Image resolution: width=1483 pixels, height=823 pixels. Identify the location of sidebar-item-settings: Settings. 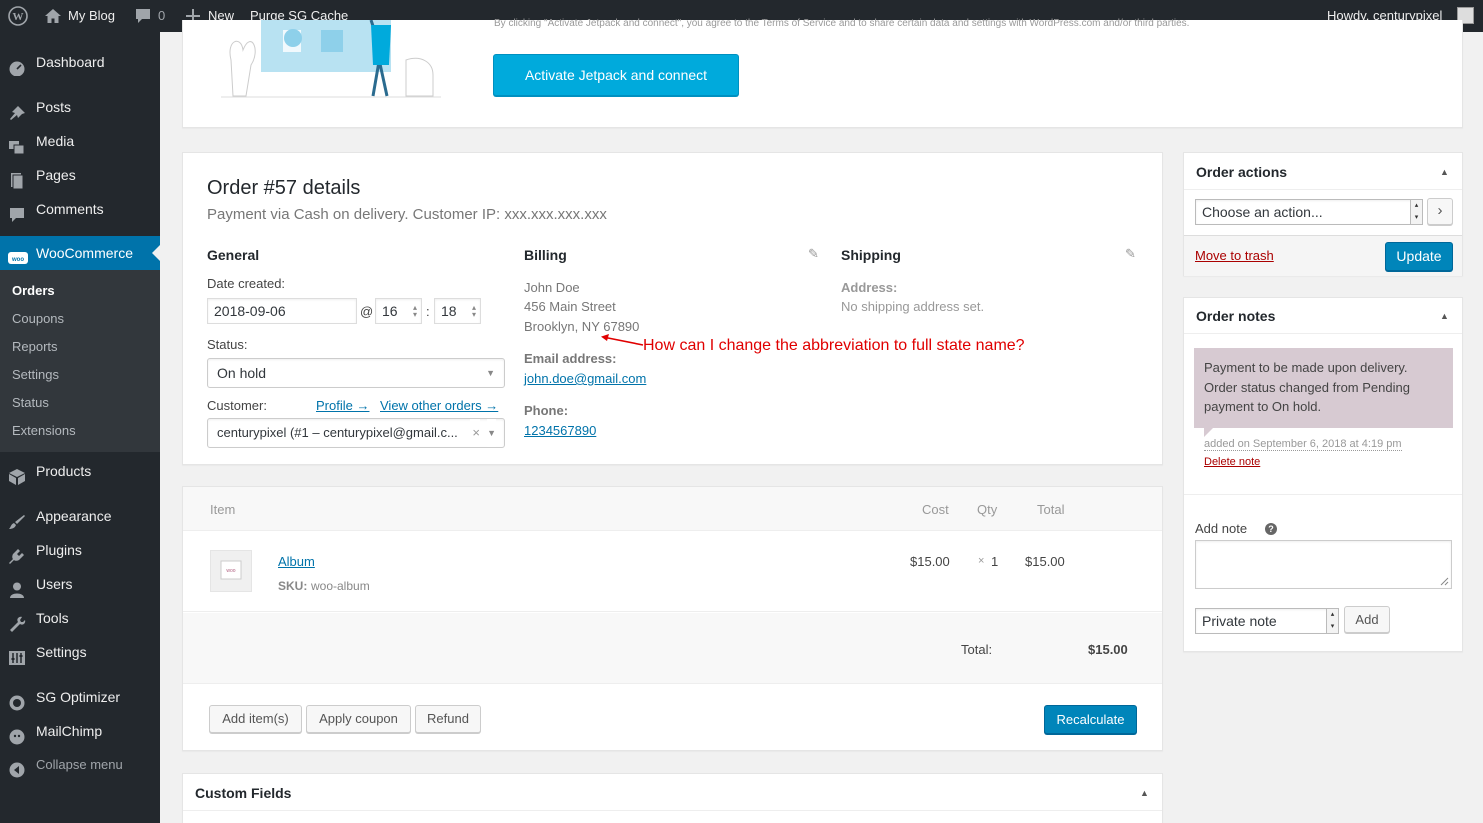
(80, 652).